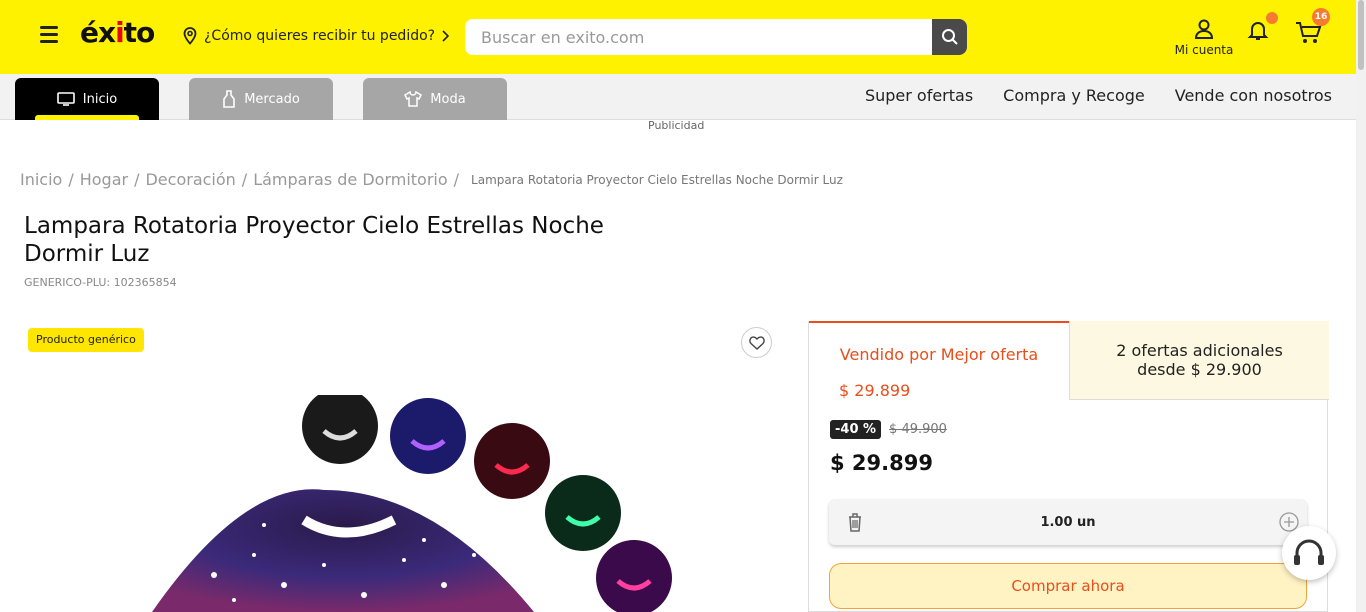 This screenshot has width=1366, height=612. Describe the element at coordinates (350, 179) in the screenshot. I see `breadcrumb-lamparas: Lámparas de Dormitorio` at that location.